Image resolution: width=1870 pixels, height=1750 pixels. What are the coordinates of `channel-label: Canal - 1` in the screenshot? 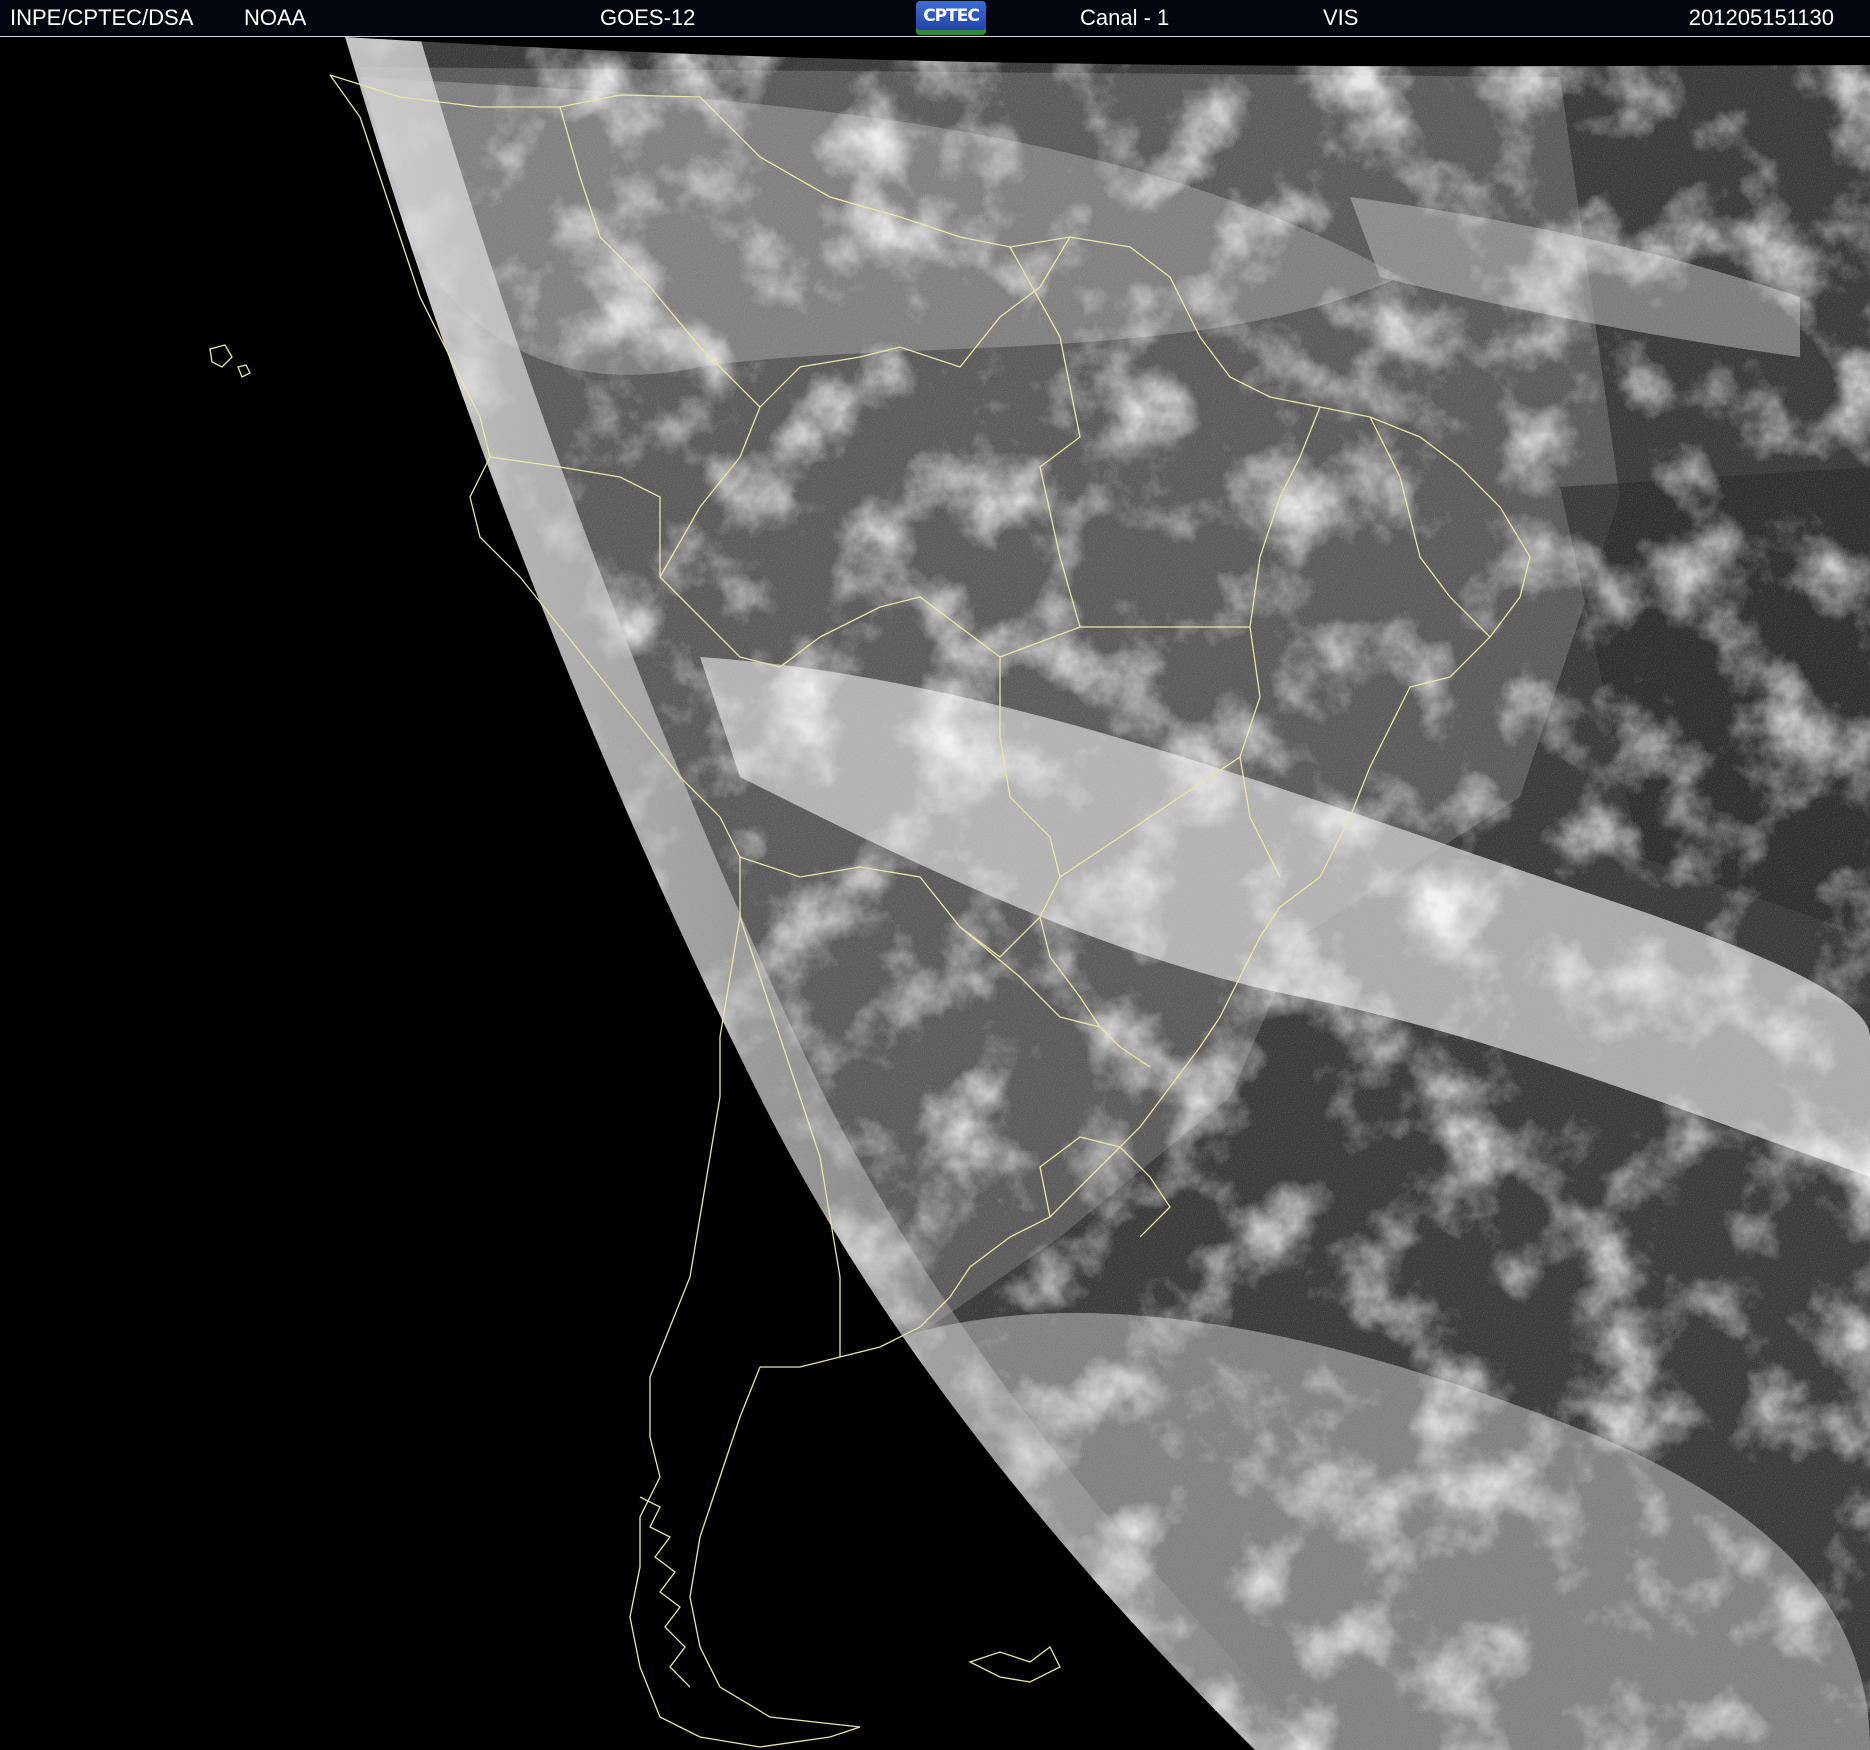 It's located at (1125, 17).